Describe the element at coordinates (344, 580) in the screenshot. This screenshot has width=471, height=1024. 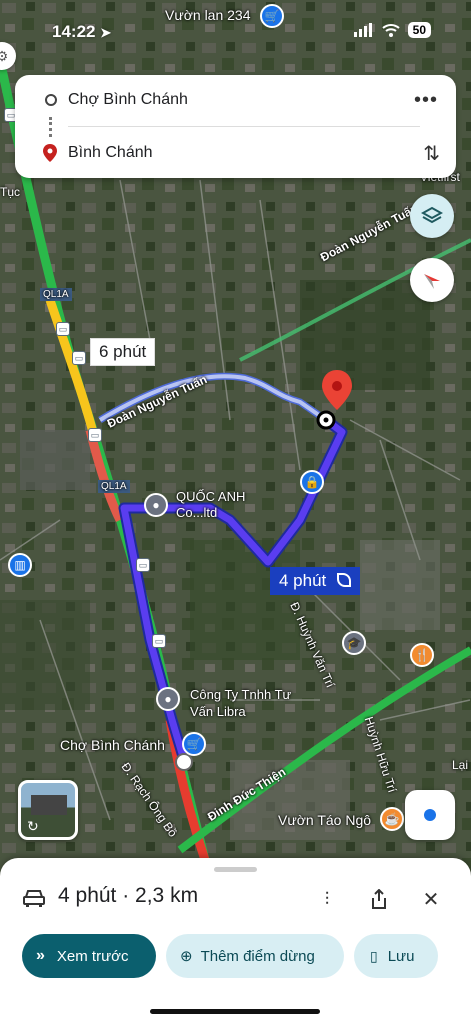
I see `eco-leaf-icon` at that location.